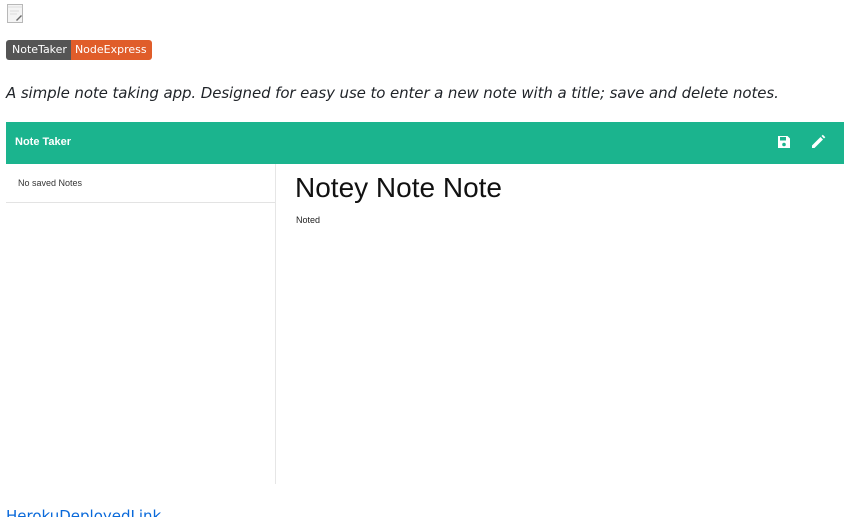 The image size is (851, 517). I want to click on save-icon, so click(784, 142).